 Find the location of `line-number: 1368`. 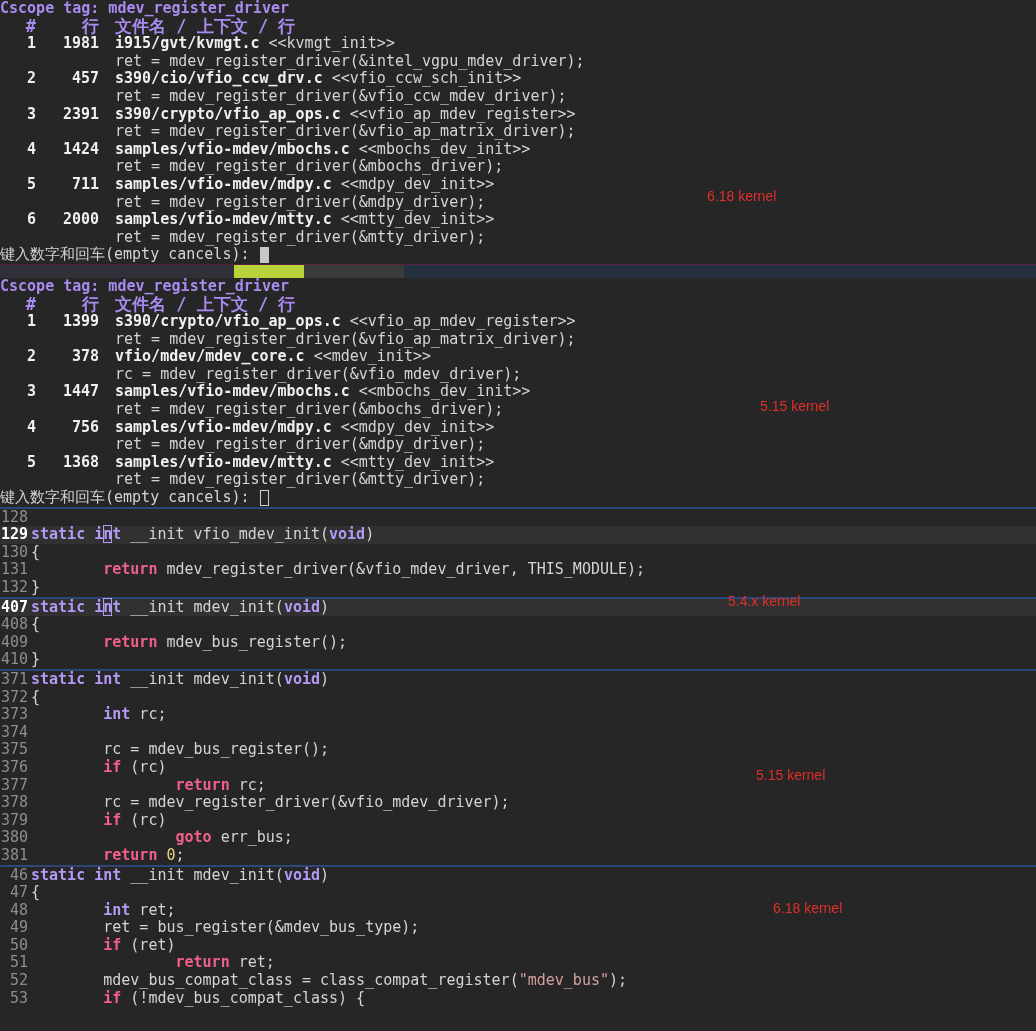

line-number: 1368 is located at coordinates (80, 462).